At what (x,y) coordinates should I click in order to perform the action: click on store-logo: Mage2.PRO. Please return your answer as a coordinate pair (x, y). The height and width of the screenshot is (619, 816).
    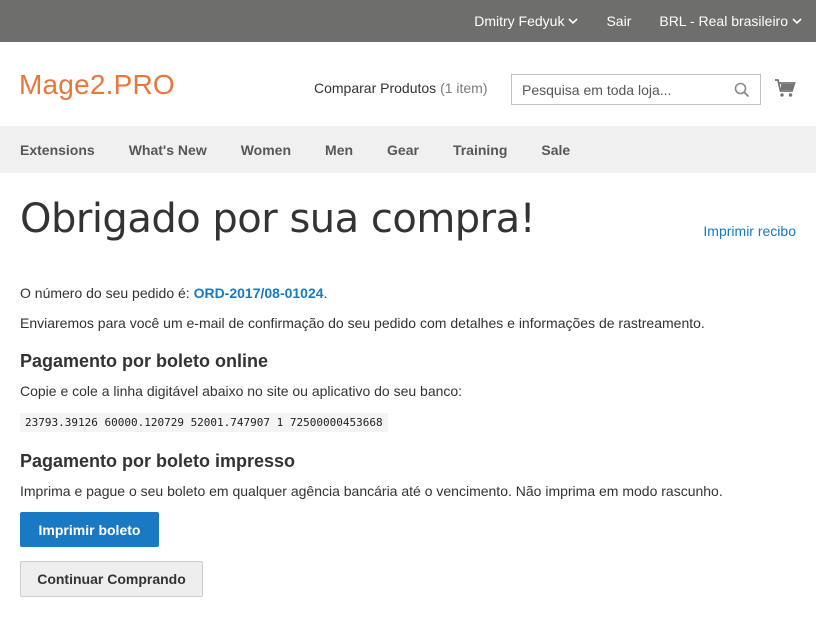
    Looking at the image, I should click on (97, 85).